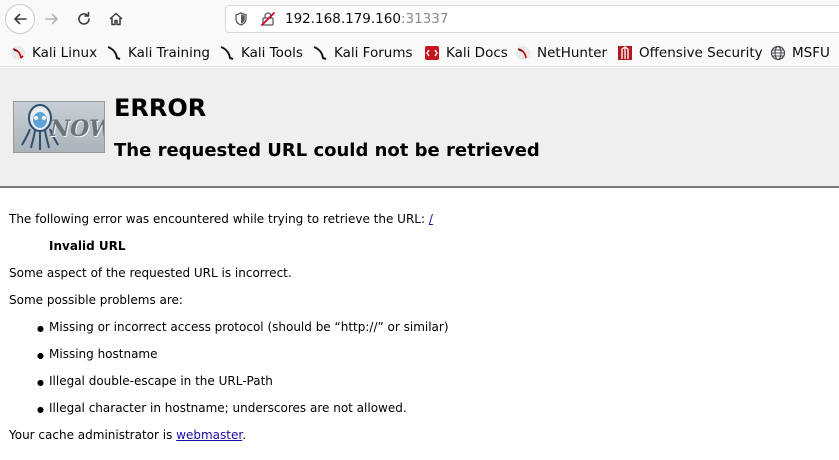  Describe the element at coordinates (241, 19) in the screenshot. I see `tracking-shield-icon` at that location.